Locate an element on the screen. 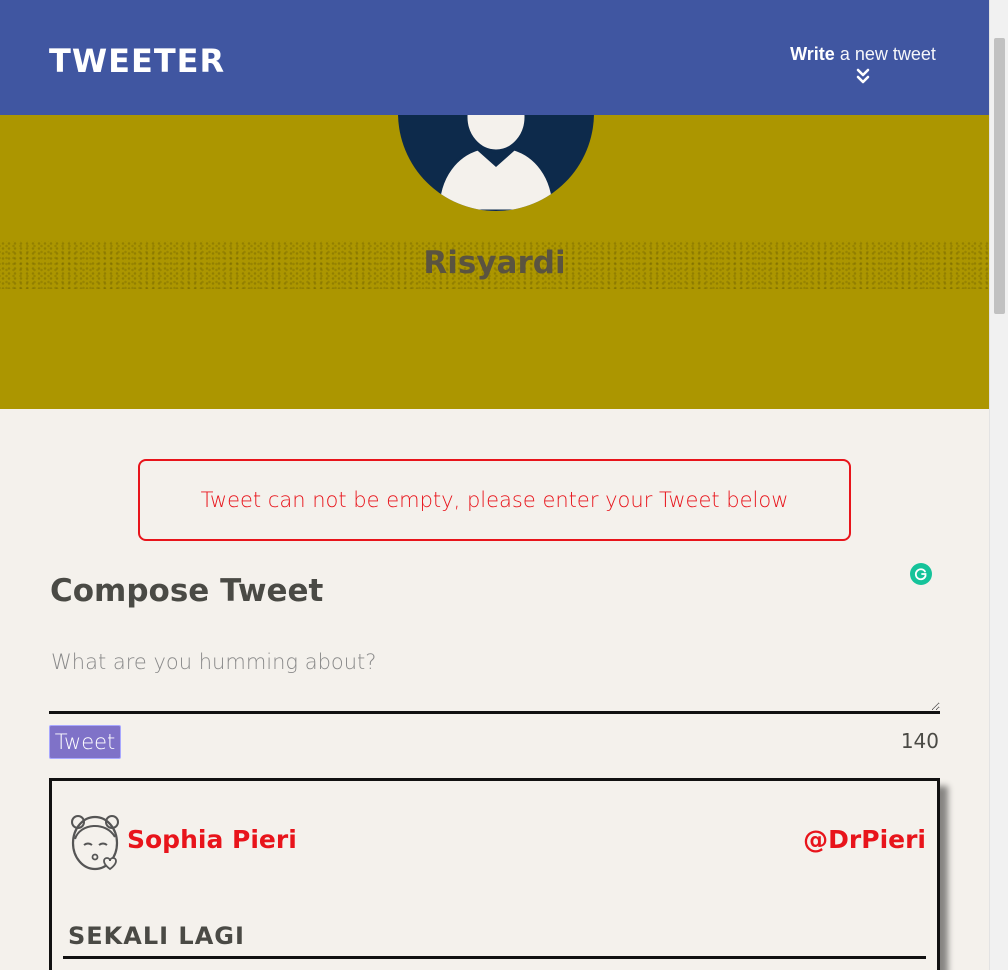  tweet-author-handle: @DrPieri is located at coordinates (864, 839).